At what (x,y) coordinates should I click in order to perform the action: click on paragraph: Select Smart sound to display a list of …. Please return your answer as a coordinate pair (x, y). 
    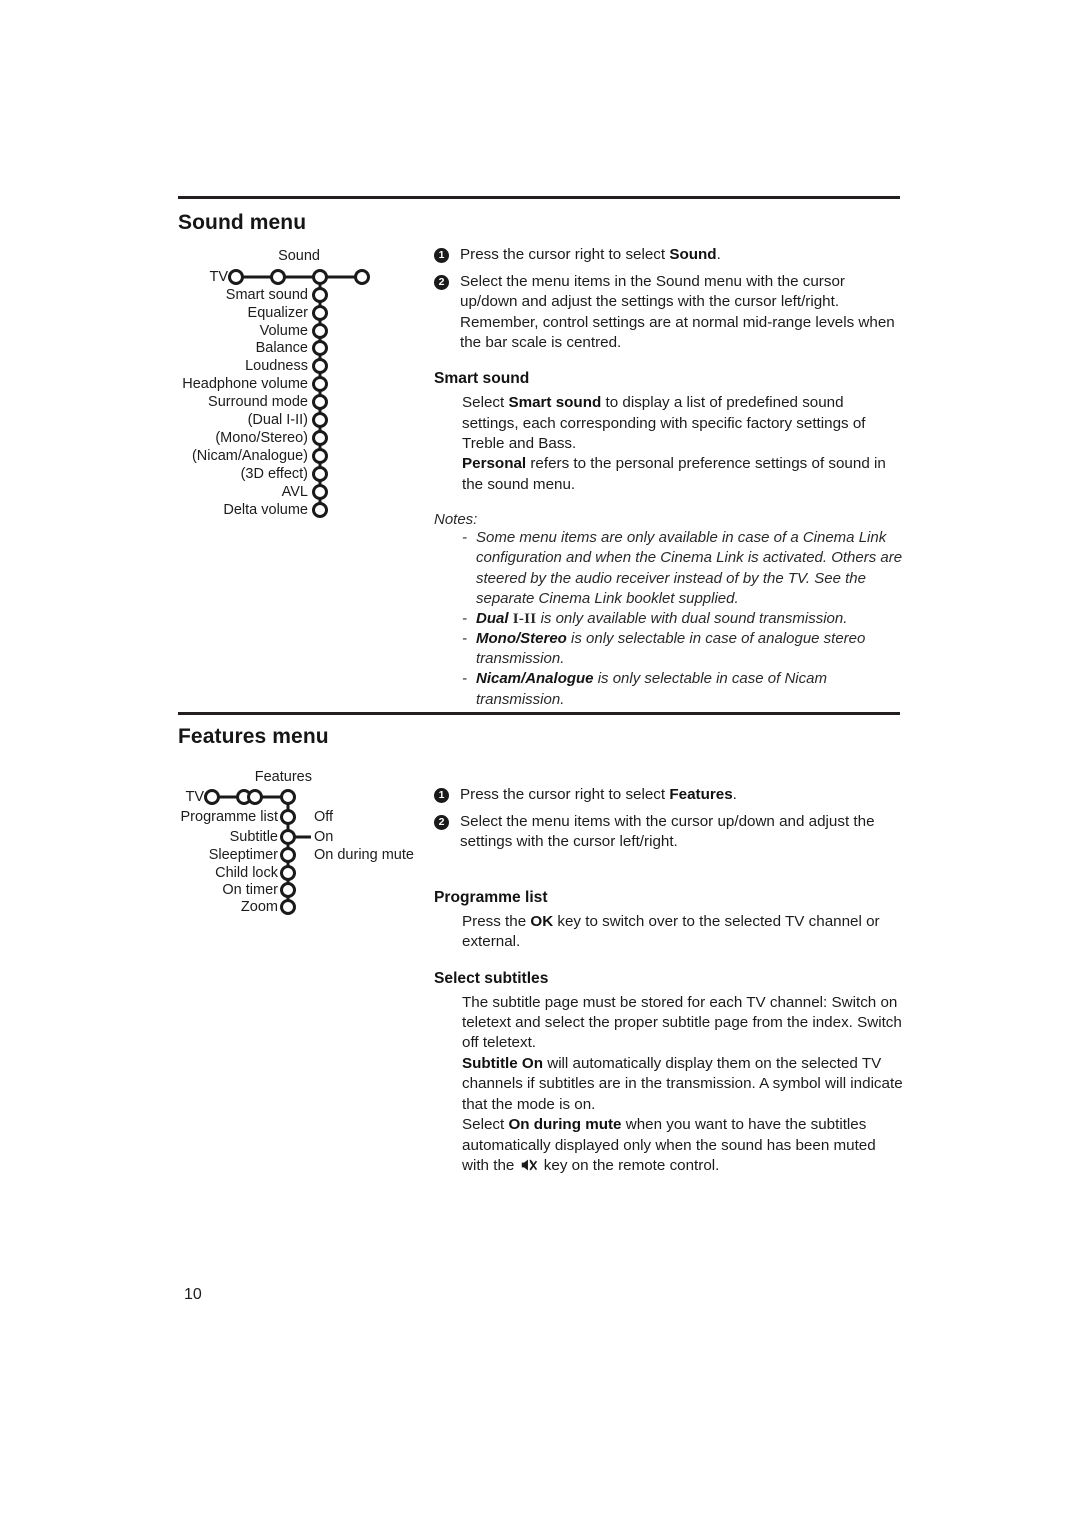
    Looking at the image, I should click on (664, 423).